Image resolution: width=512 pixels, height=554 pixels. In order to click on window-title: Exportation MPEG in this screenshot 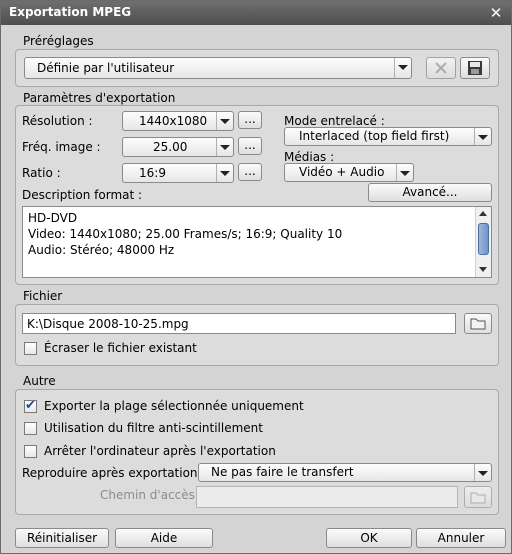, I will do `click(70, 12)`.